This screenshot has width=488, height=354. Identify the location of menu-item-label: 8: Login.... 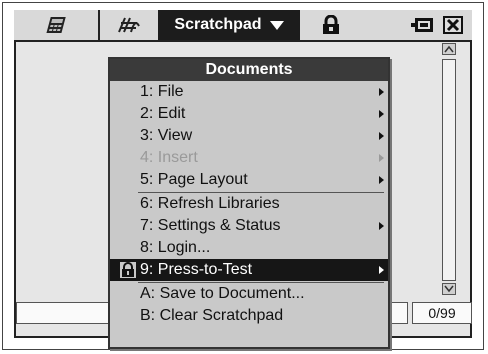
(175, 247).